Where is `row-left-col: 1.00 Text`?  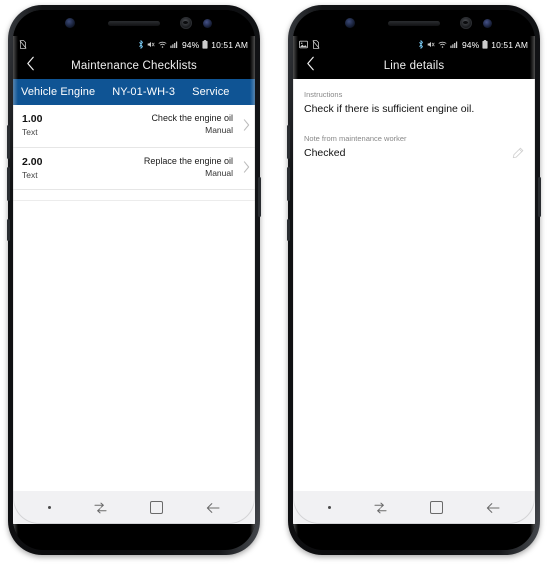
row-left-col: 1.00 Text is located at coordinates (32, 126).